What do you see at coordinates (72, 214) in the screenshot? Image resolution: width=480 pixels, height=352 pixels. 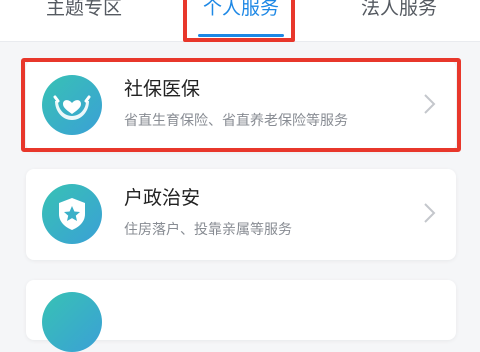 I see `police-badge-icon` at bounding box center [72, 214].